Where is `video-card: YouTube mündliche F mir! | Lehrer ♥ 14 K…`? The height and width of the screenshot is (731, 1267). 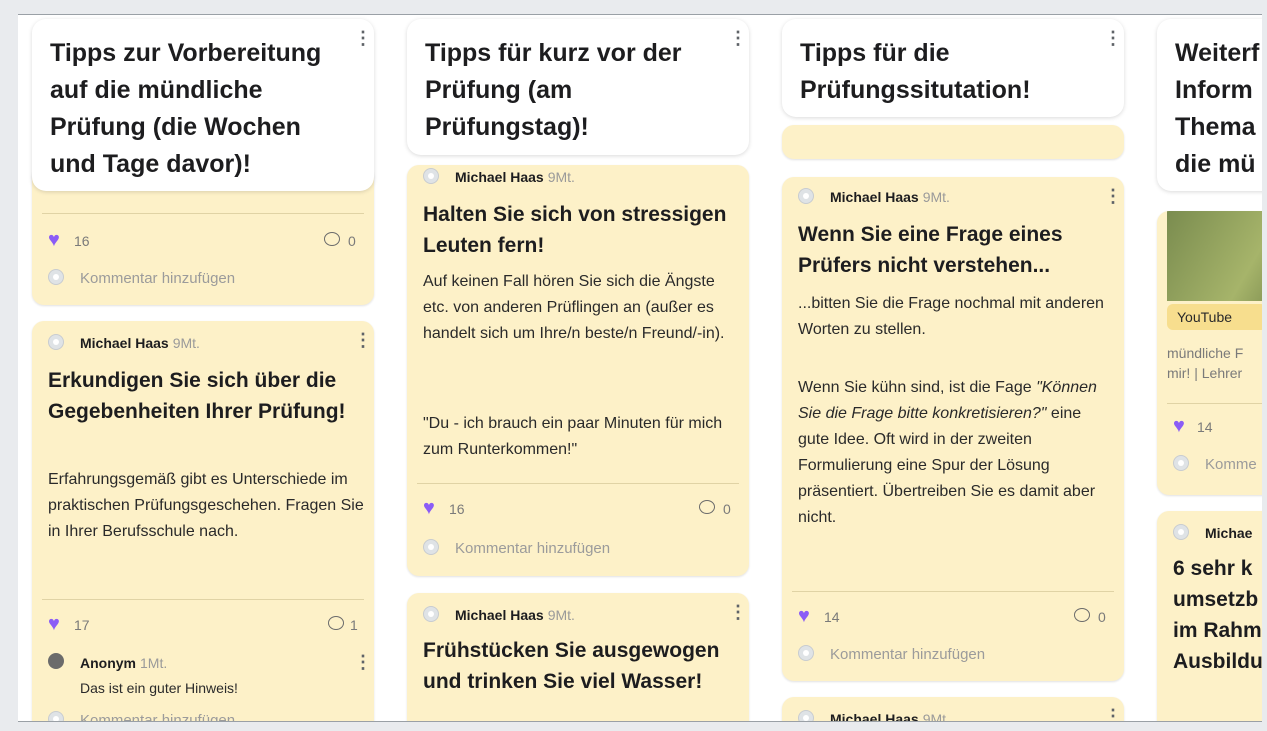
video-card: YouTube mündliche F mir! | Lehrer ♥ 14 K… is located at coordinates (1209, 353).